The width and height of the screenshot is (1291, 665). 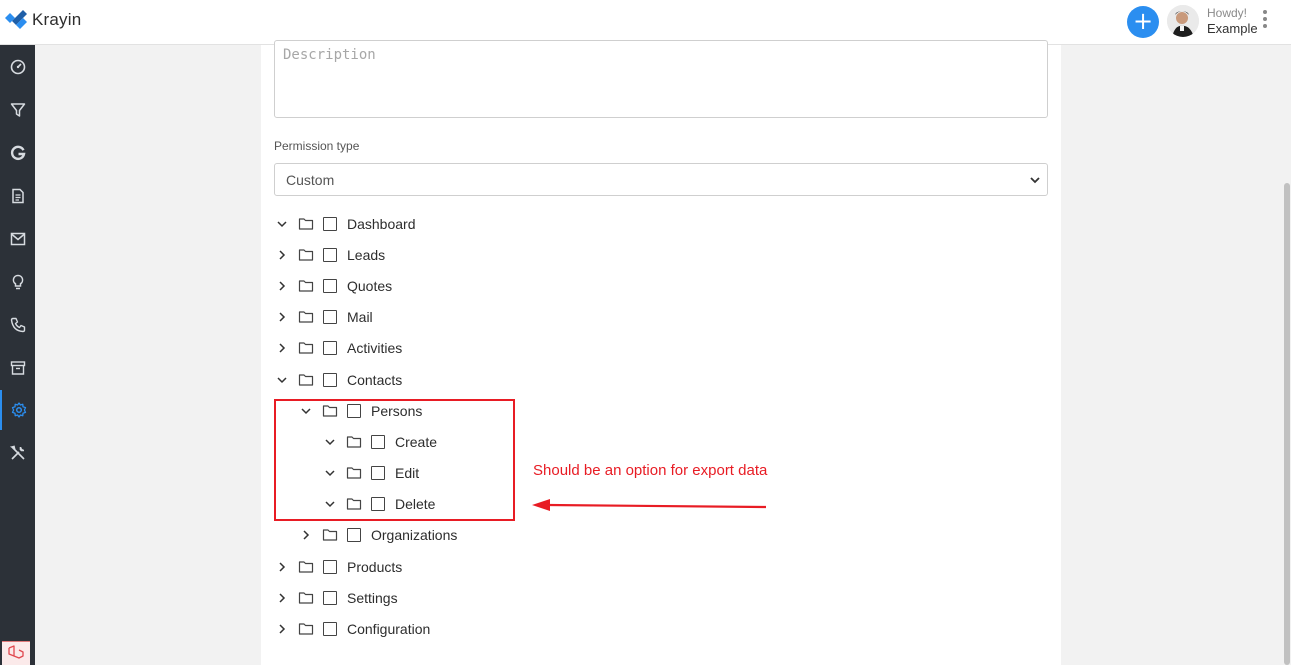 I want to click on sidebar-item-leads, so click(x=17, y=153).